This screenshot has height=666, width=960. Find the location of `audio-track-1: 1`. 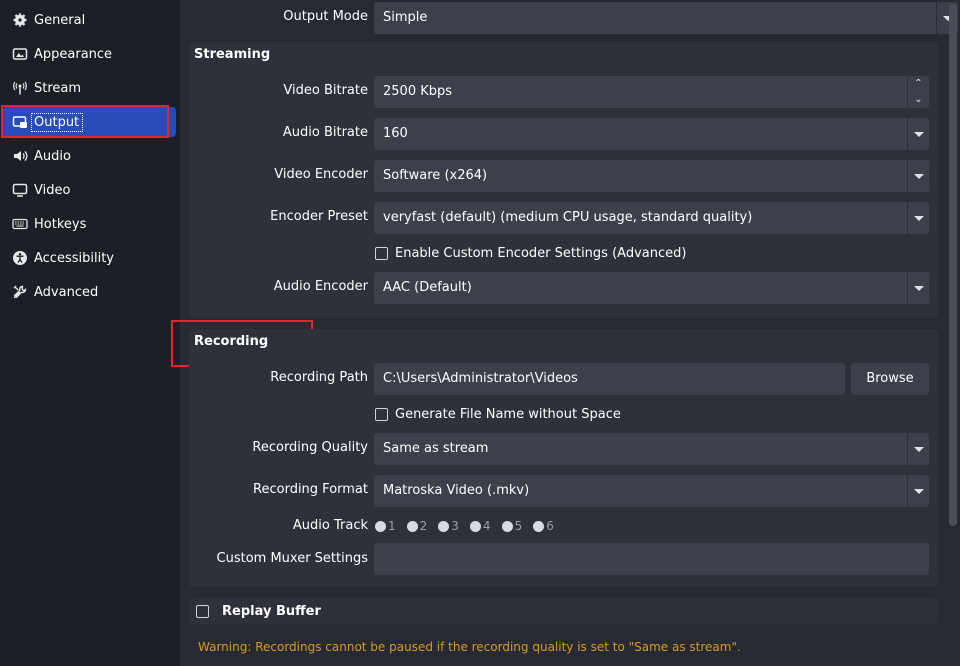

audio-track-1: 1 is located at coordinates (385, 526).